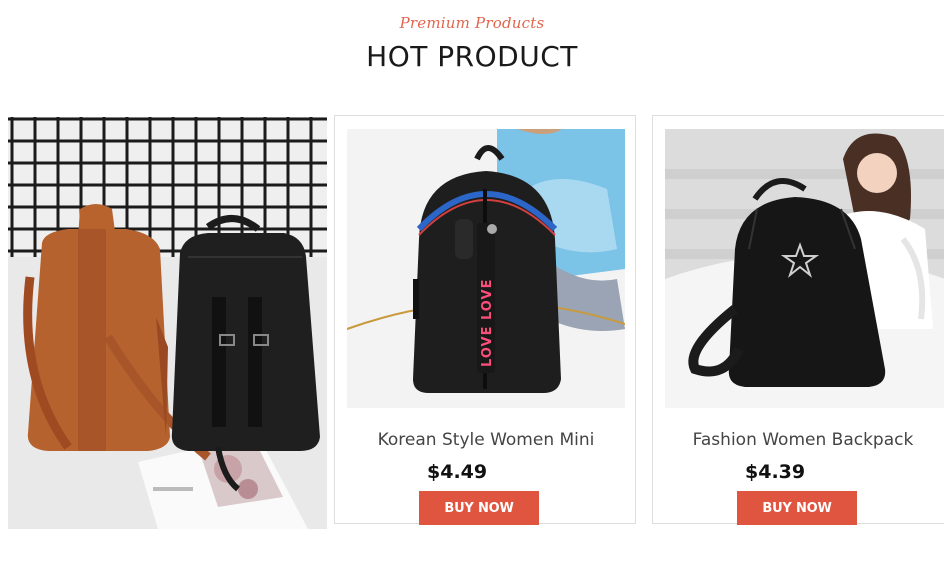 Image resolution: width=944 pixels, height=564 pixels. What do you see at coordinates (245, 353) in the screenshot?
I see `black-backpack` at bounding box center [245, 353].